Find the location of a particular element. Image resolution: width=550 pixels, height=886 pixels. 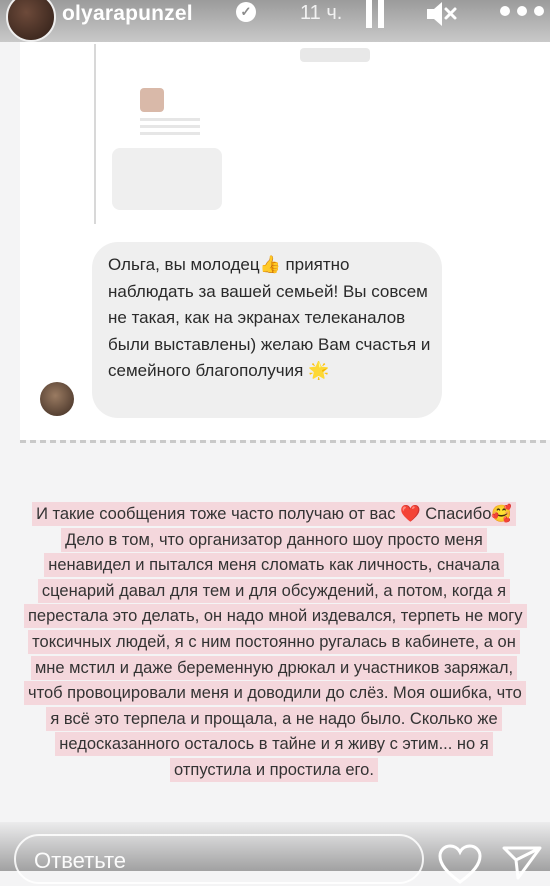

blurred-image is located at coordinates (152, 100).